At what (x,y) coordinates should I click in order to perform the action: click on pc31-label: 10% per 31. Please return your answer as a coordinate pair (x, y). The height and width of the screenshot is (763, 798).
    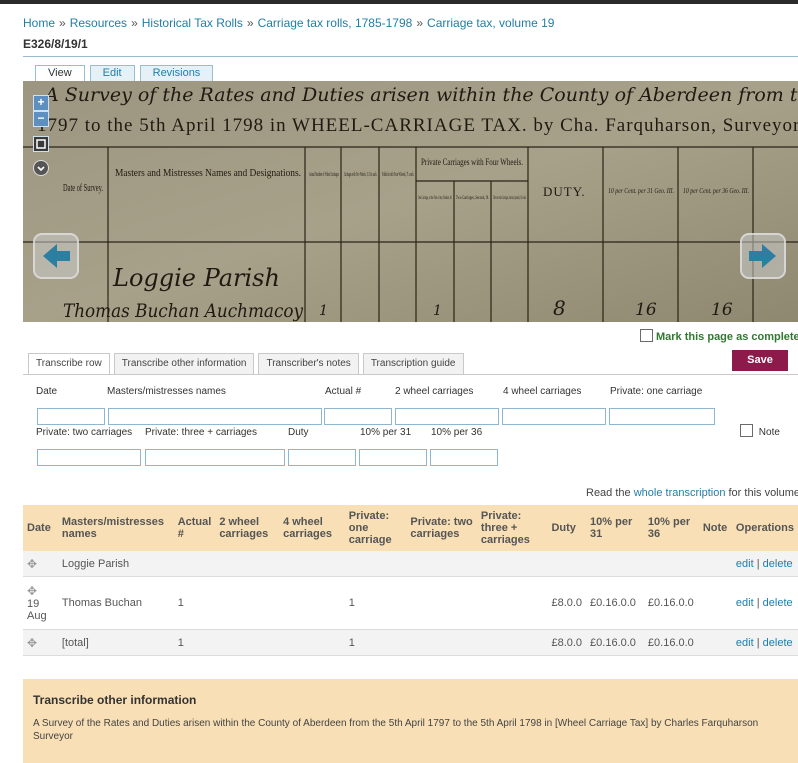
    Looking at the image, I should click on (386, 432).